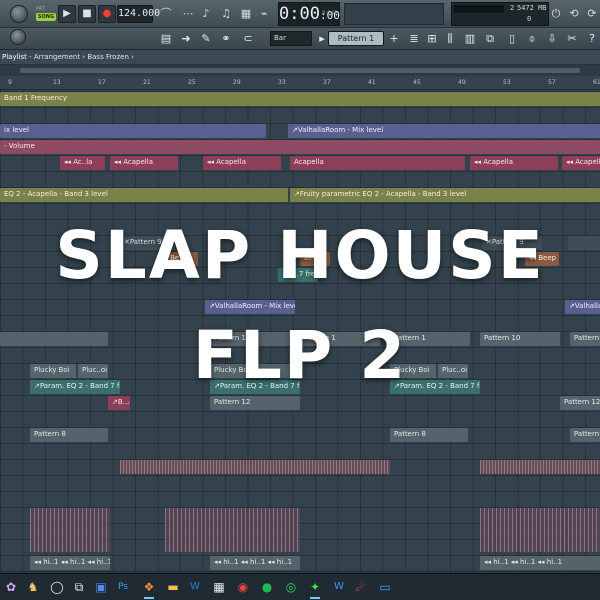 This screenshot has width=600, height=600. I want to click on pencil-tool-icon: ✎, so click(206, 39).